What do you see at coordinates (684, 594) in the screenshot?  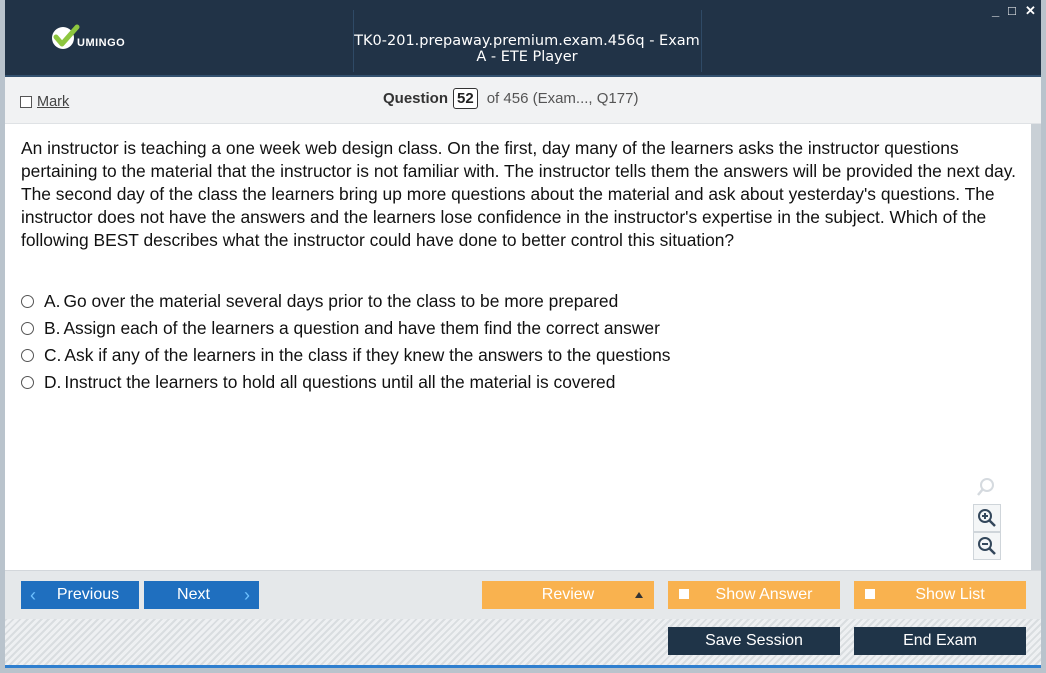 I see `show-answer-checkbox` at bounding box center [684, 594].